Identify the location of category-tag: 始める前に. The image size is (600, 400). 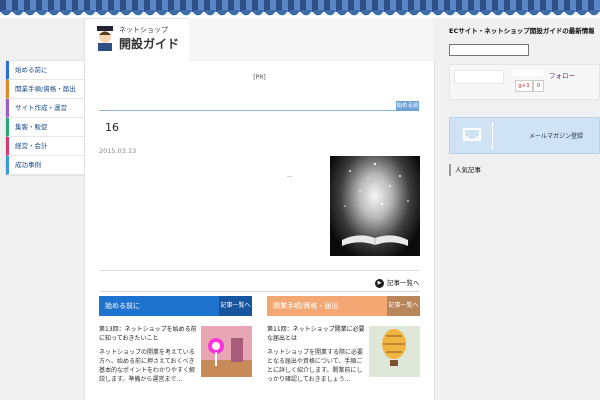
(407, 110).